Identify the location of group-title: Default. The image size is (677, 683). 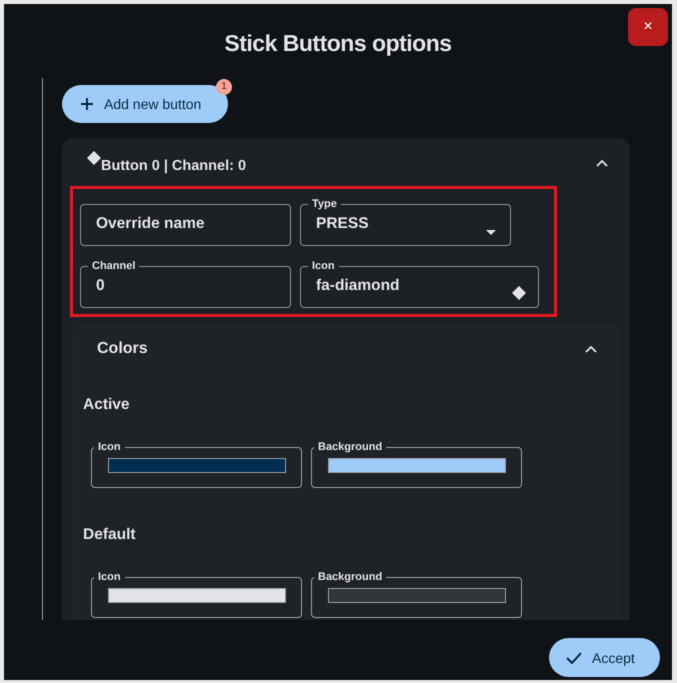
(110, 535).